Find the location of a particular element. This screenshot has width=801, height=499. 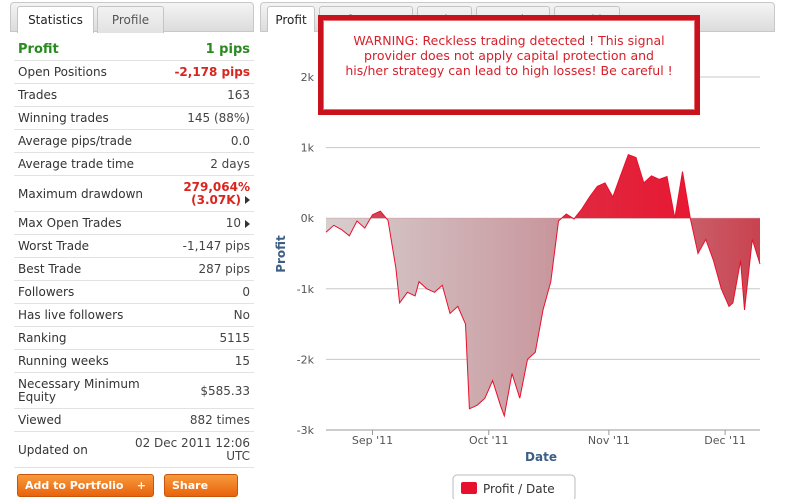

tab-profit: Profit is located at coordinates (291, 19).